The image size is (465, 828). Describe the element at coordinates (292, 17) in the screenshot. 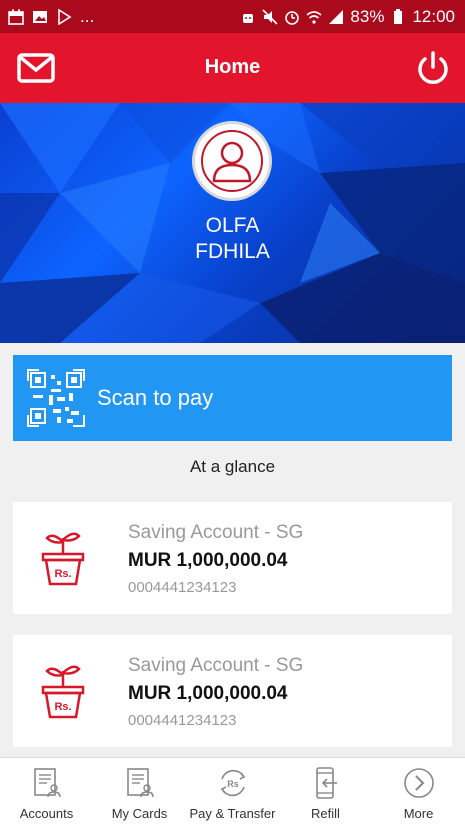

I see `alarm-icon` at that location.